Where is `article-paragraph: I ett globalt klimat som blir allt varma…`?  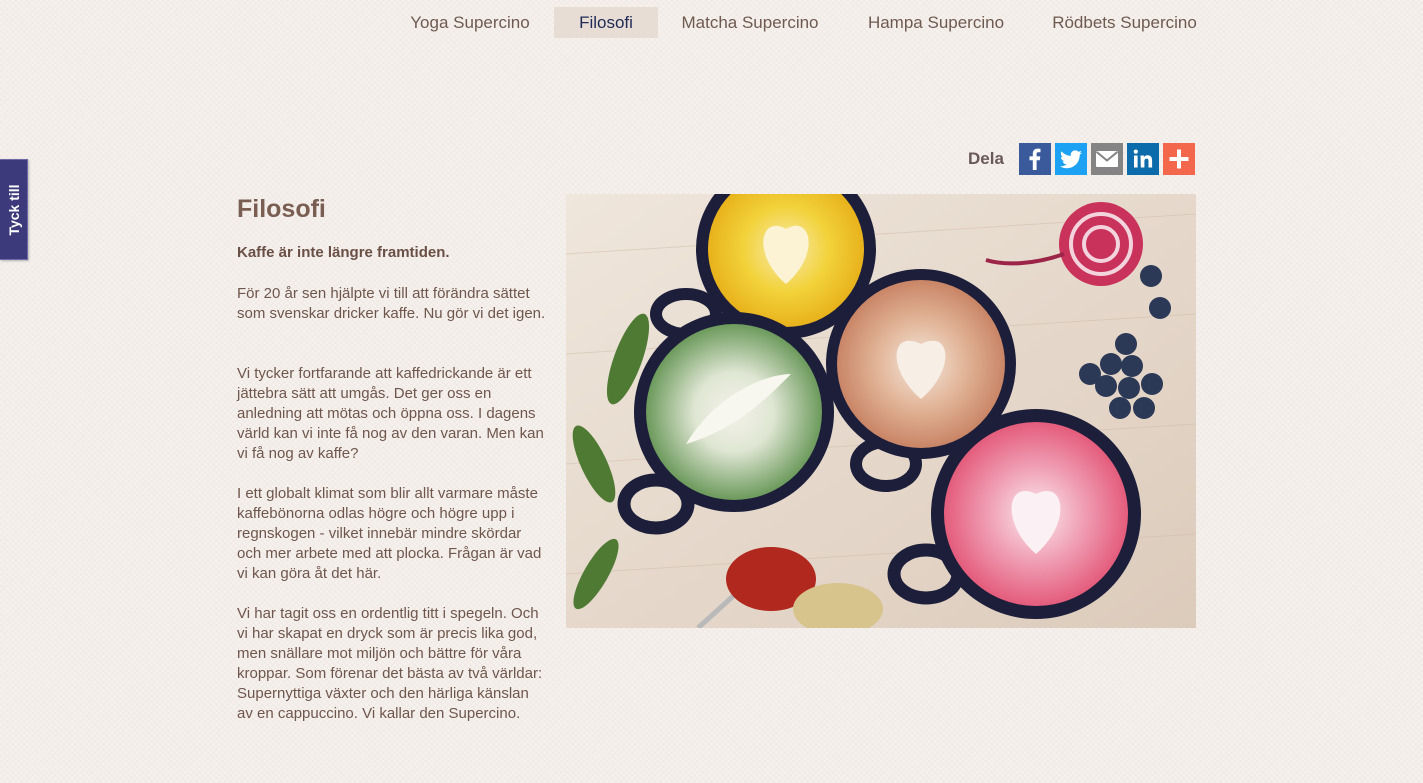 article-paragraph: I ett globalt klimat som blir allt varma… is located at coordinates (389, 533).